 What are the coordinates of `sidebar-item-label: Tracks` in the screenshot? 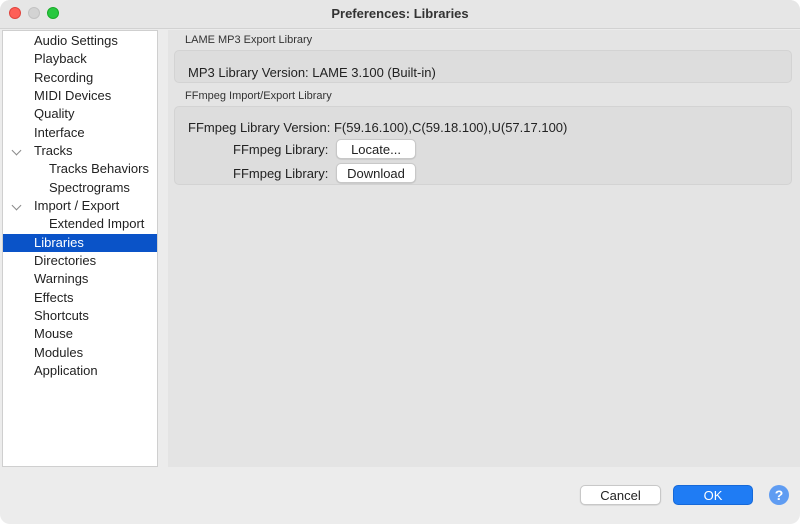 It's located at (53, 150).